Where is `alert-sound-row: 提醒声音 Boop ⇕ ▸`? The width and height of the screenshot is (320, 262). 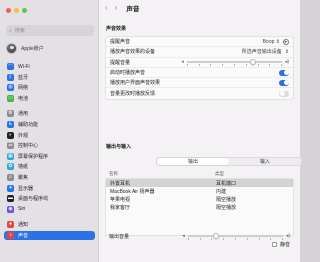 alert-sound-row: 提醒声音 Boop ⇕ ▸ is located at coordinates (199, 42).